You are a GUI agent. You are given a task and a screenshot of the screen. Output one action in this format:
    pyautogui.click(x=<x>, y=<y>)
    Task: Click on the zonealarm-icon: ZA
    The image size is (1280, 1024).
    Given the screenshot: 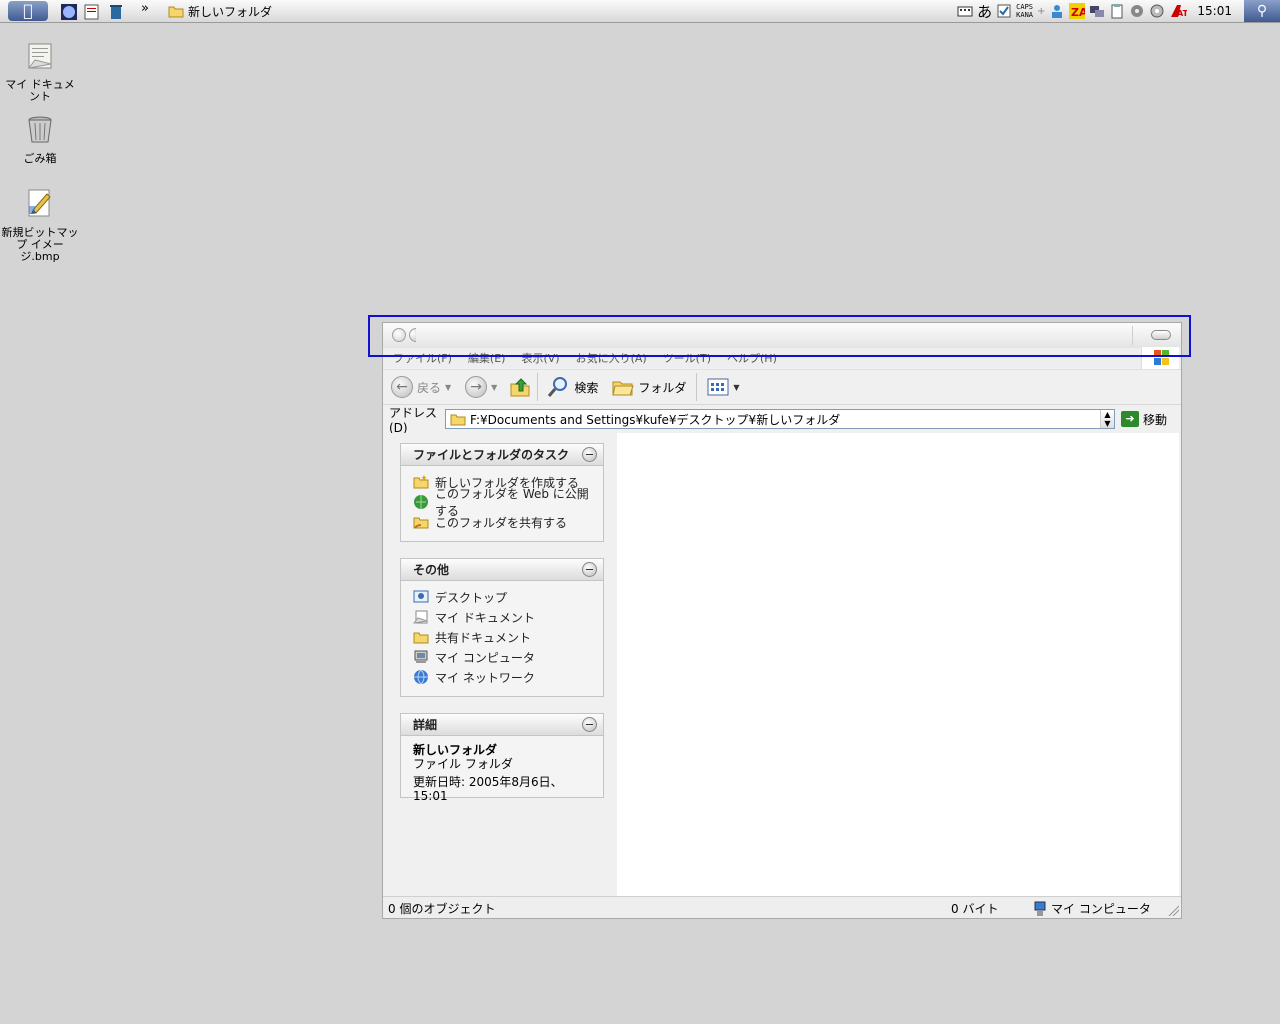 What is the action you would take?
    pyautogui.click(x=1077, y=11)
    